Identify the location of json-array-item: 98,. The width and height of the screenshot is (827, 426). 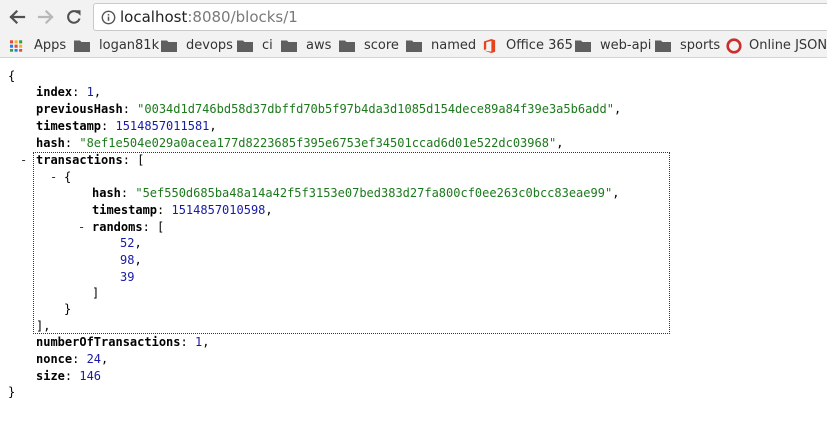
(131, 260).